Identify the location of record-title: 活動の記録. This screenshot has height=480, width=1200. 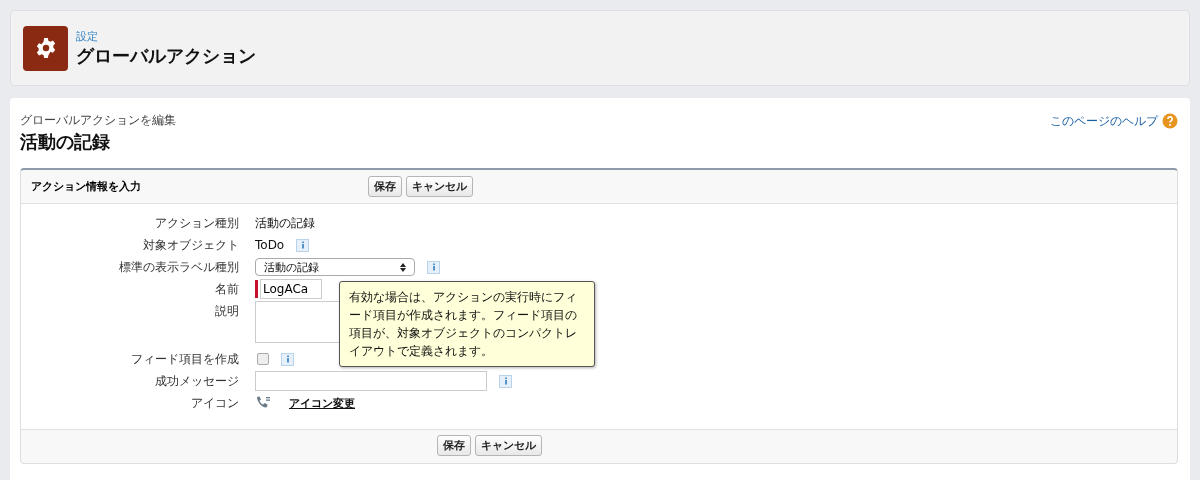
(65, 142).